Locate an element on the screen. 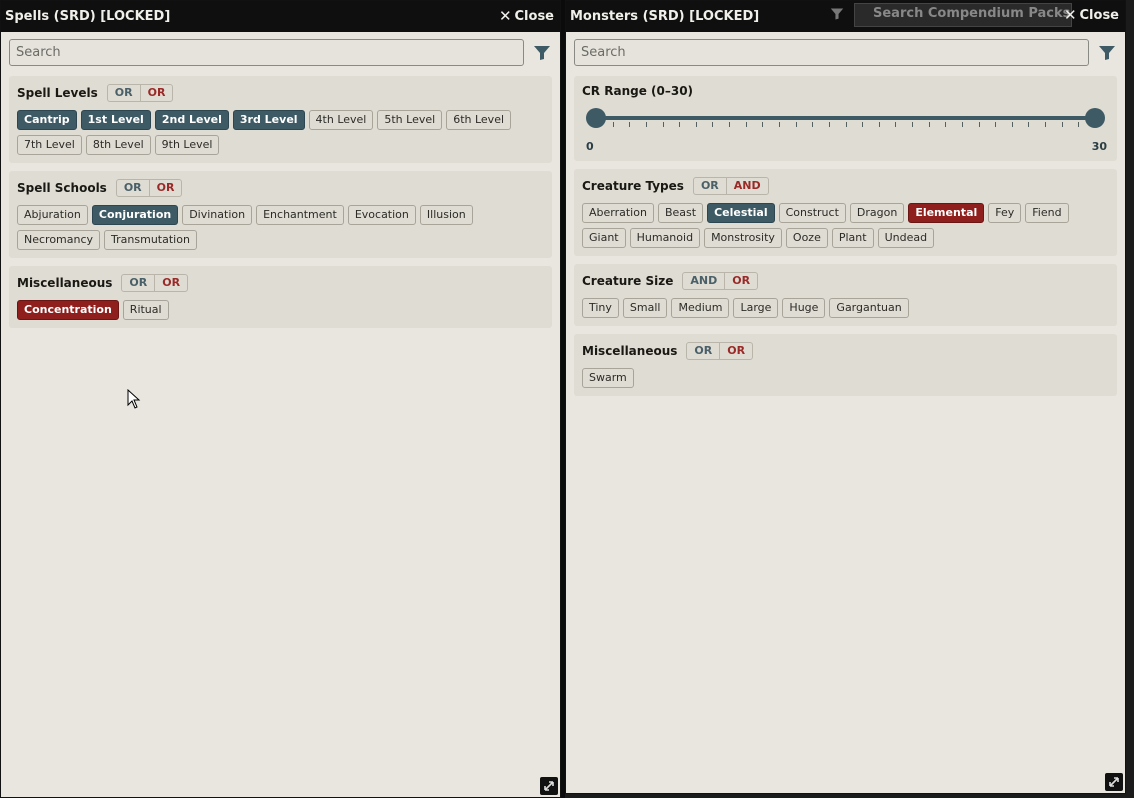  filter-tag-swarm: Swarm is located at coordinates (608, 378).